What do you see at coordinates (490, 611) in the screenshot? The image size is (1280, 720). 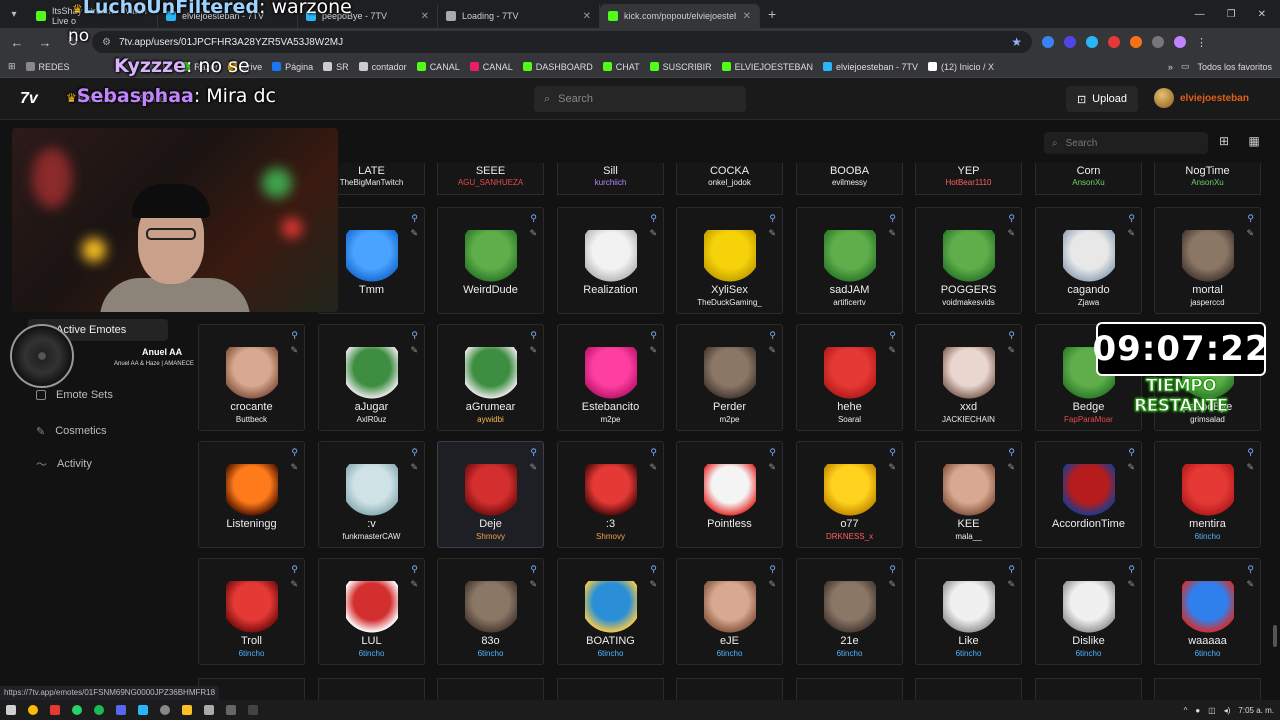 I see `emote-card: ⚲ ✎ 83o 6tincho` at bounding box center [490, 611].